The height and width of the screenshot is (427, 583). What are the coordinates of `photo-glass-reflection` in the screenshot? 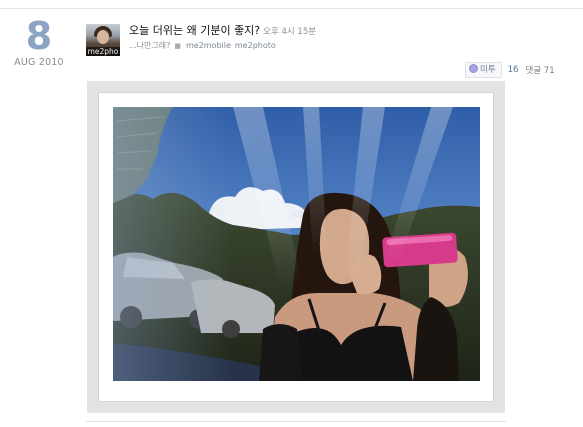 It's located at (173, 244).